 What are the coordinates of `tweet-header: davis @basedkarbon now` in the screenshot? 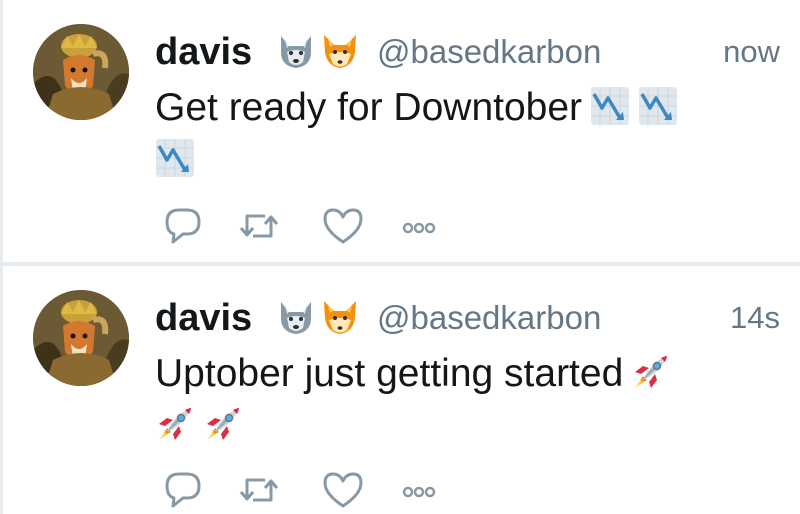 It's located at (467, 52).